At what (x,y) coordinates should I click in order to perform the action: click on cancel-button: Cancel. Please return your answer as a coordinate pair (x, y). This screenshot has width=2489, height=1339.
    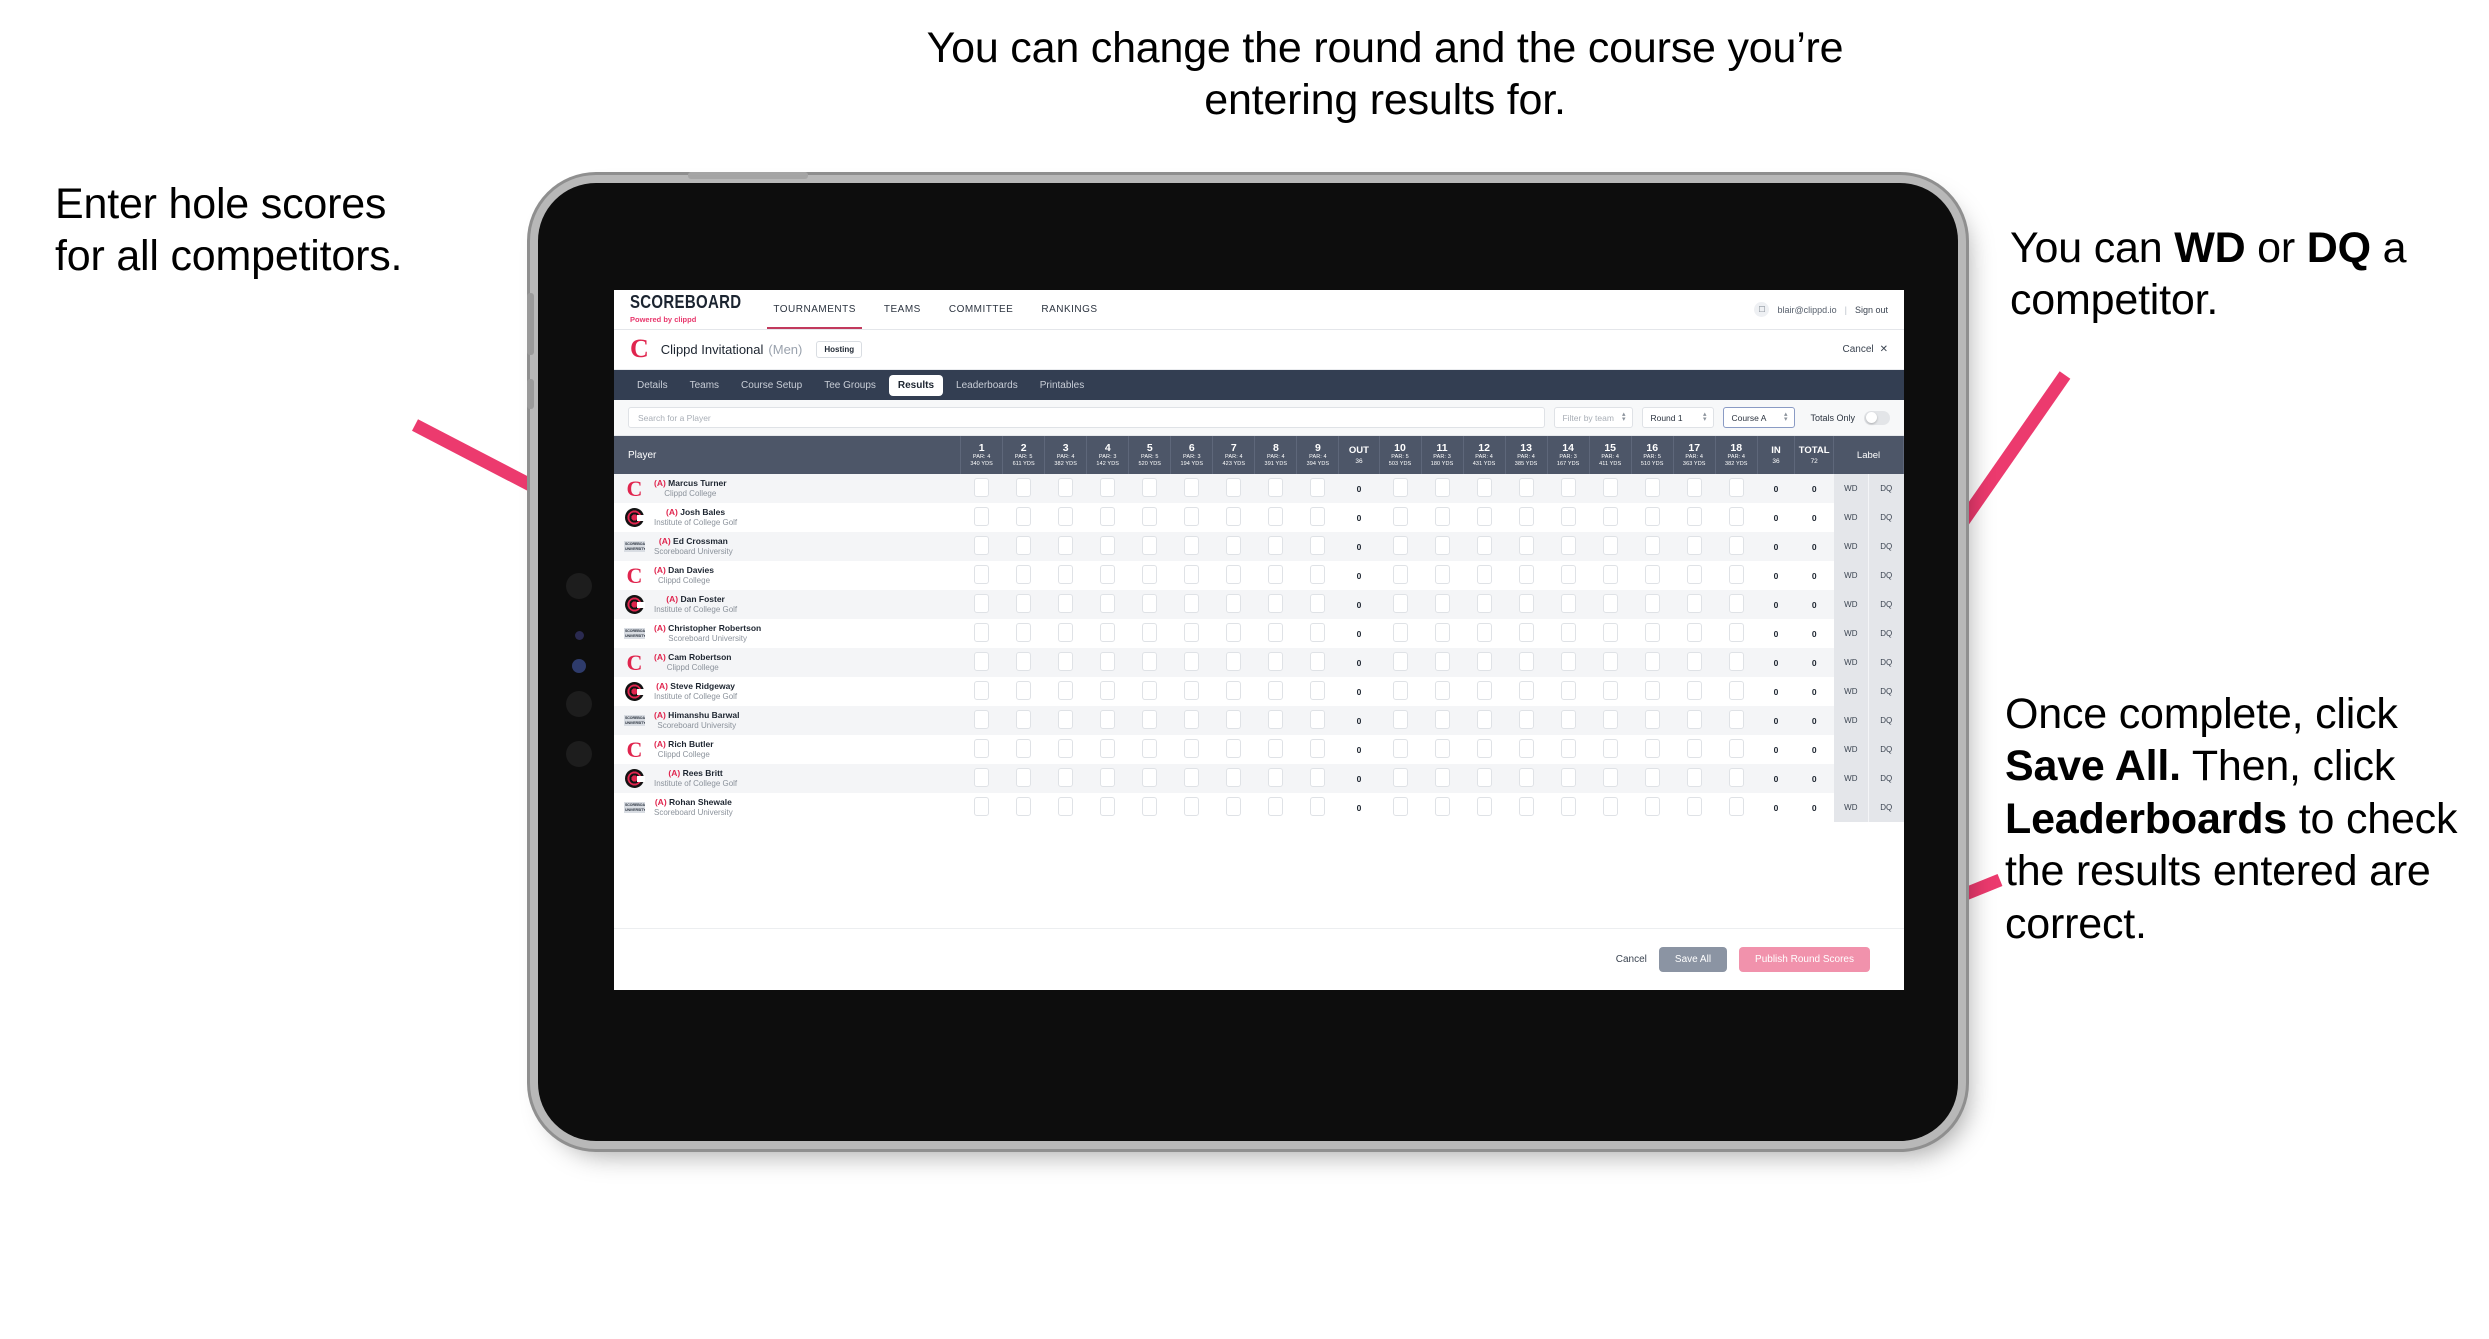
    Looking at the image, I should click on (1631, 959).